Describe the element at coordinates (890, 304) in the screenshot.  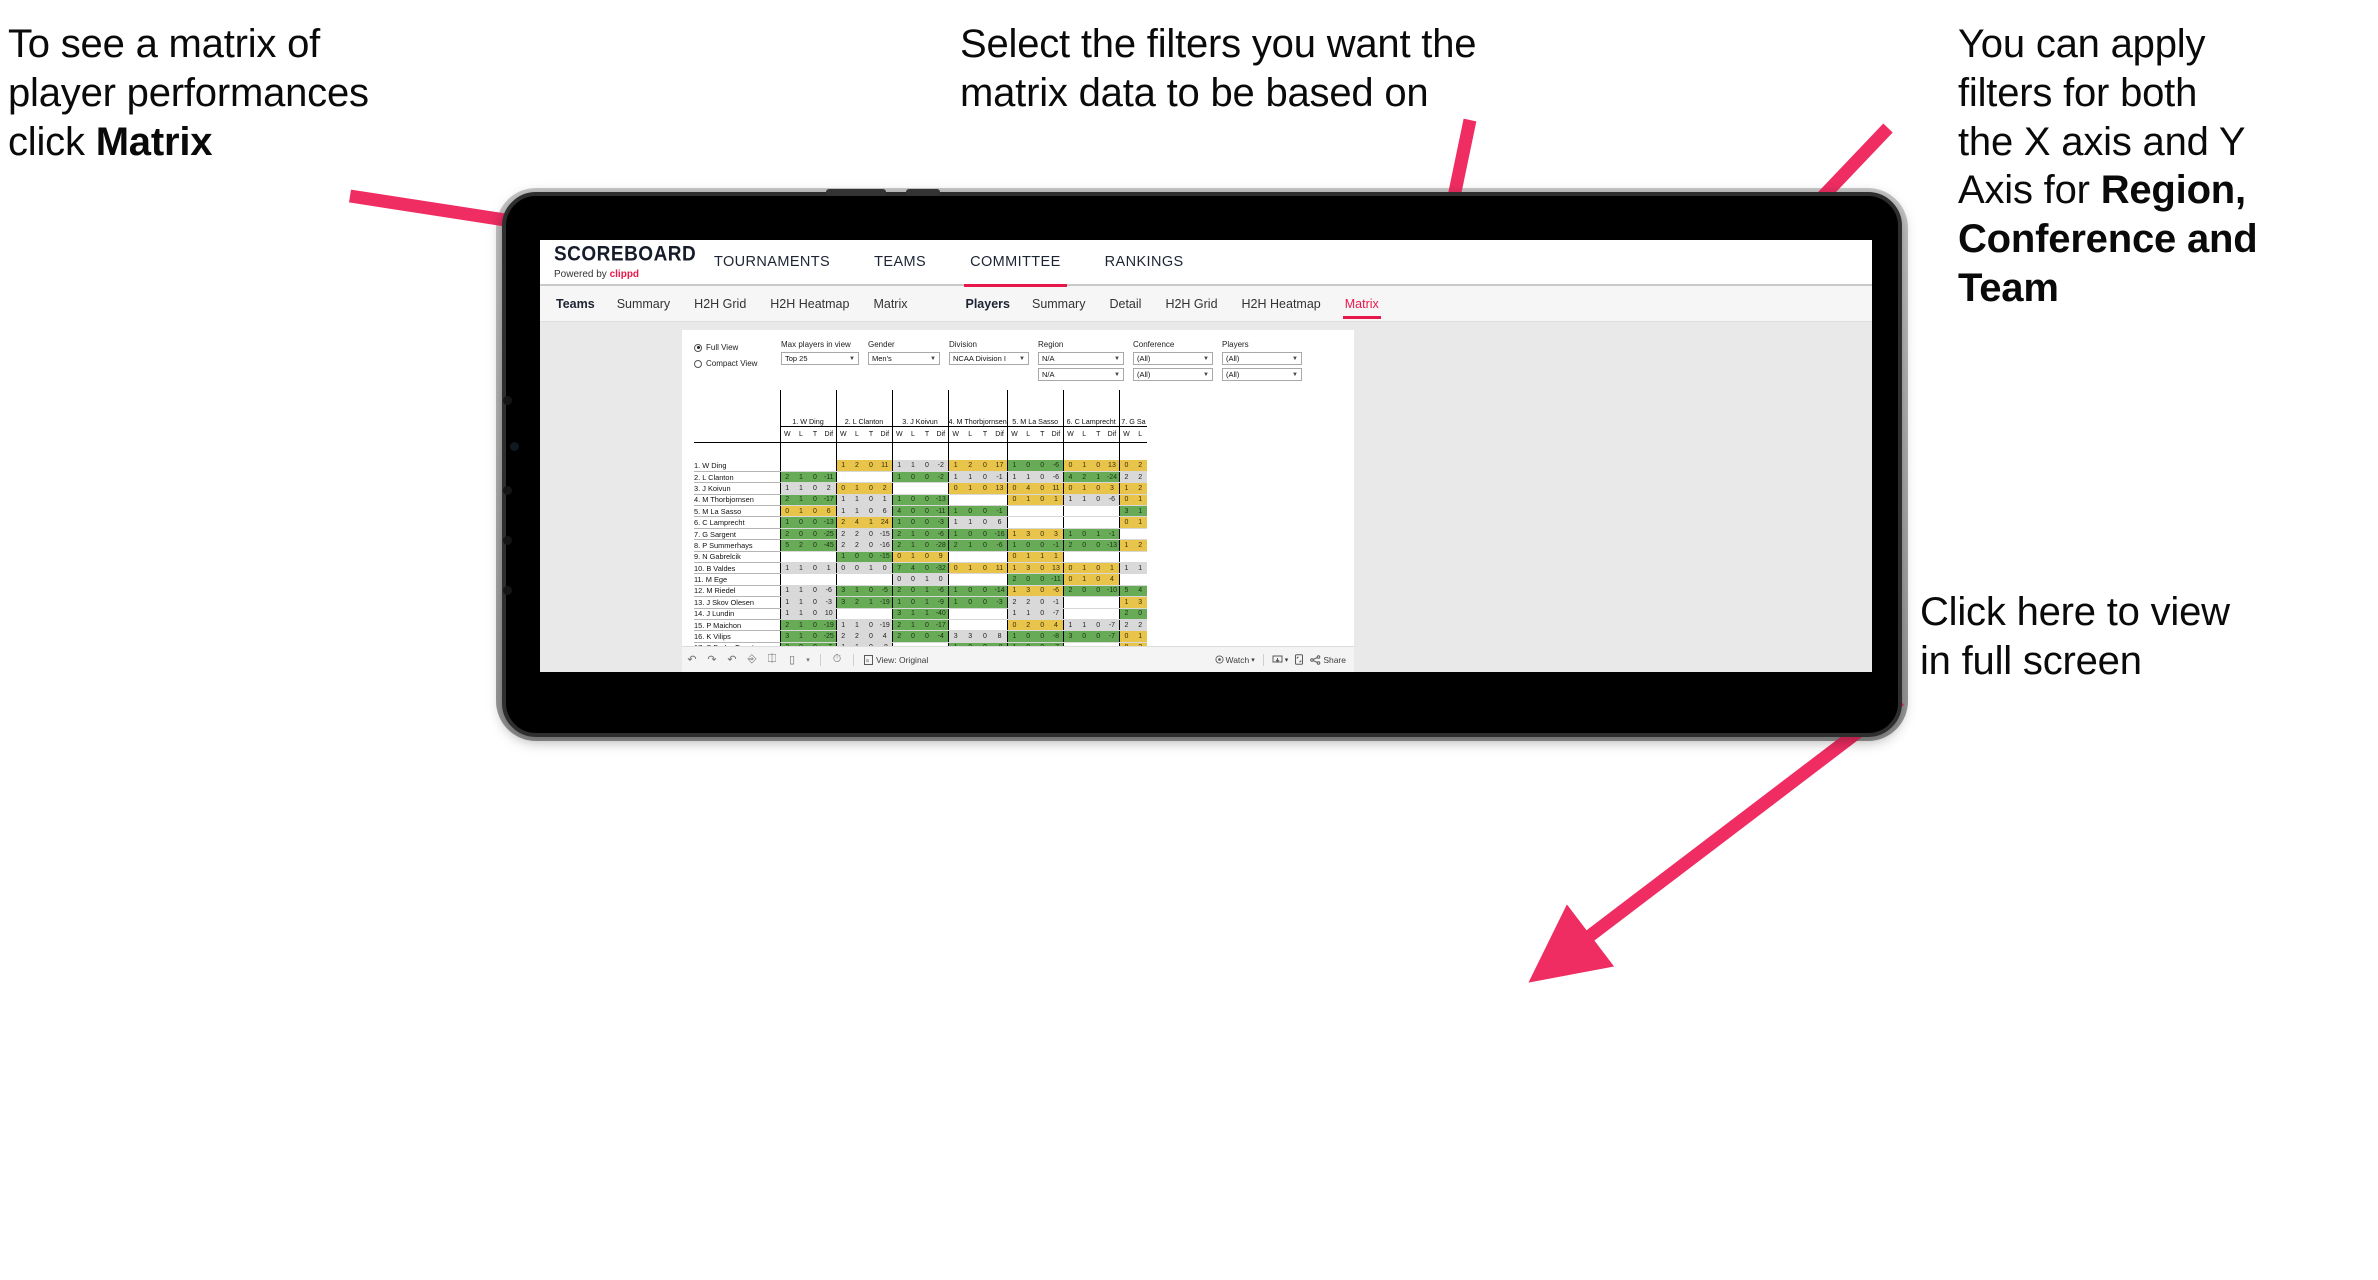
I see `subnav-item-teams-matrix: Matrix` at that location.